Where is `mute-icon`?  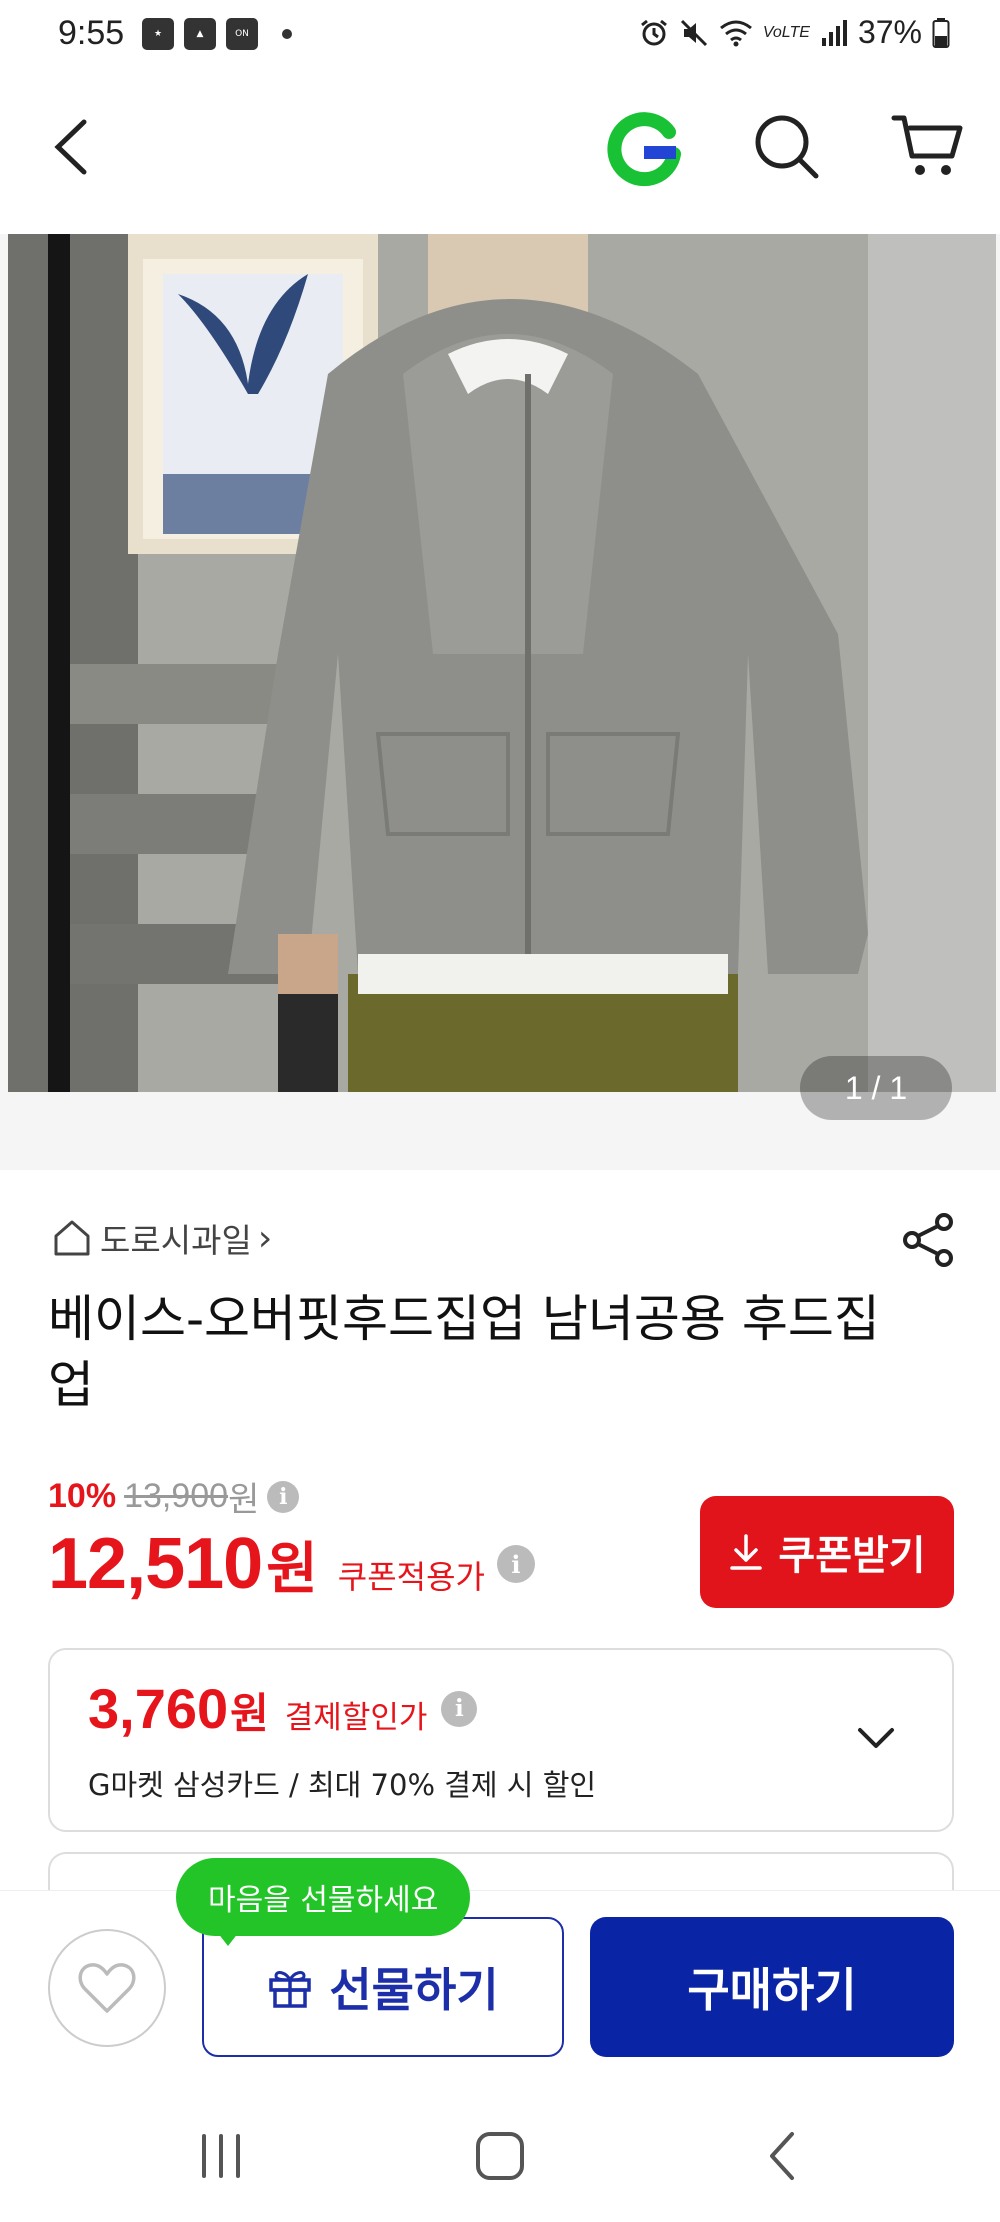
mute-icon is located at coordinates (693, 32).